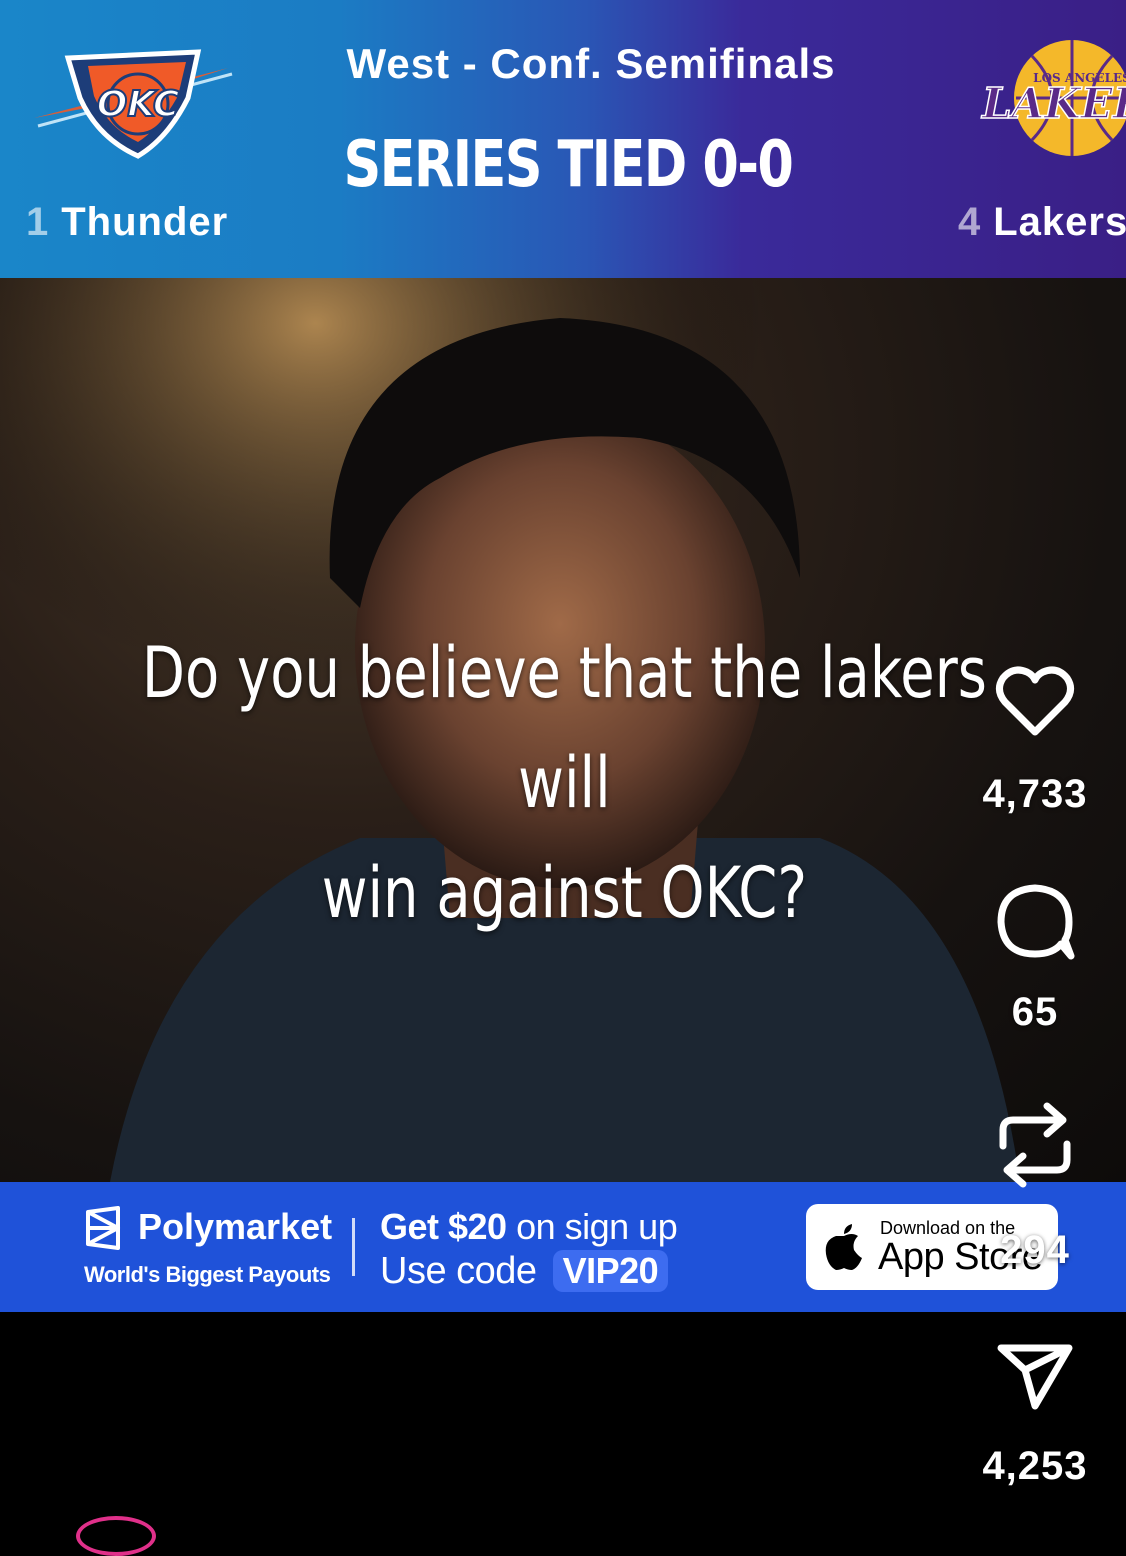 The image size is (1126, 1556). I want to click on thunder-name: Thunder, so click(145, 222).